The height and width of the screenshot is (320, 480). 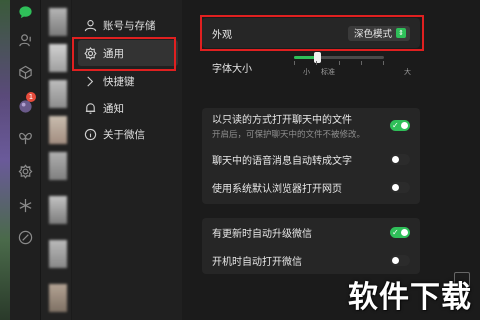 I want to click on chat-icon, so click(x=25, y=12).